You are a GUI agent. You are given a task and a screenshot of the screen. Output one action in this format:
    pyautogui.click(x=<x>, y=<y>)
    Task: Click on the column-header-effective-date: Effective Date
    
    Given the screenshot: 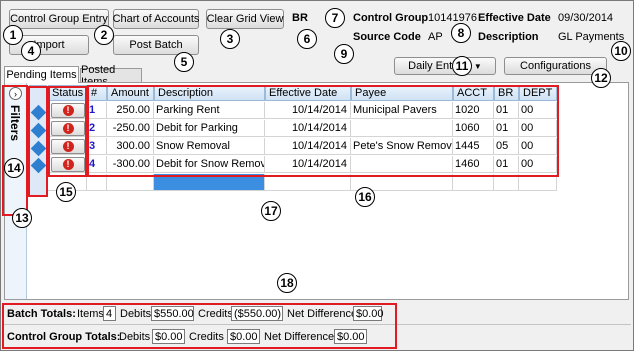 What is the action you would take?
    pyautogui.click(x=308, y=93)
    